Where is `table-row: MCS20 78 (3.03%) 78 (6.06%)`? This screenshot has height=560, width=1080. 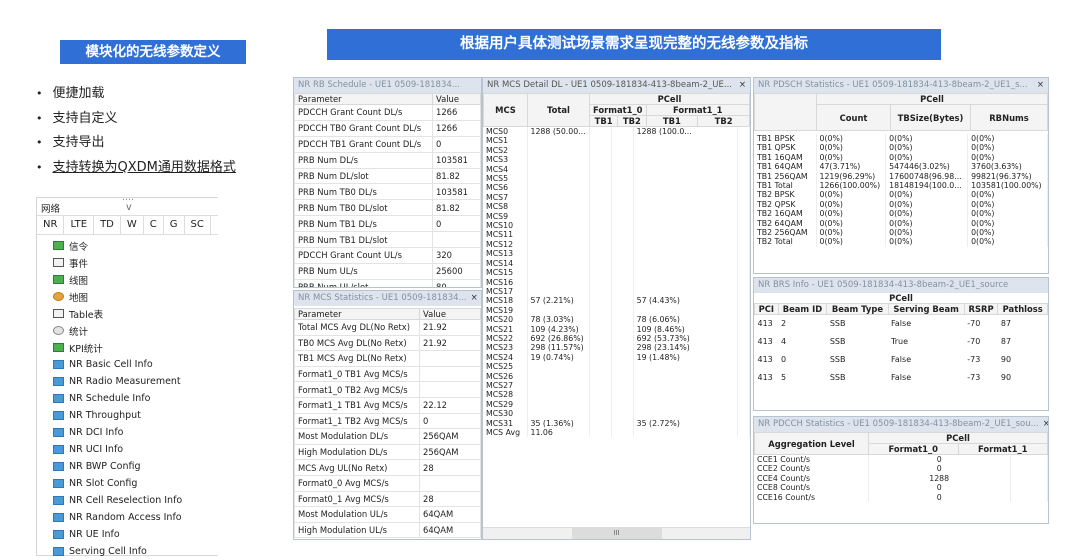 table-row: MCS20 78 (3.03%) 78 (6.06%) is located at coordinates (616, 320).